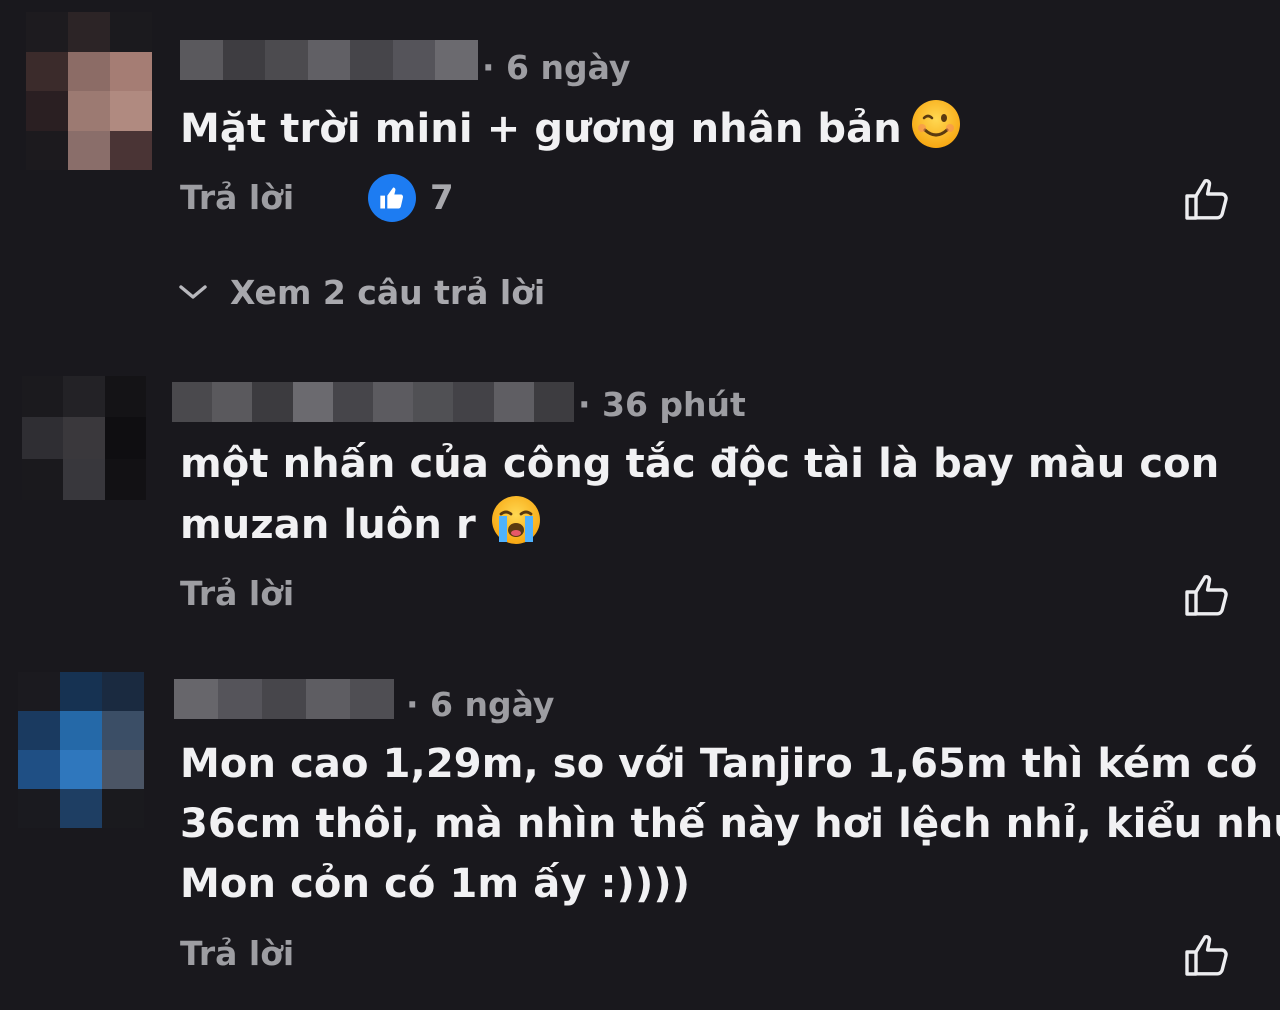  What do you see at coordinates (935, 124) in the screenshot?
I see `winking-face-emoji` at bounding box center [935, 124].